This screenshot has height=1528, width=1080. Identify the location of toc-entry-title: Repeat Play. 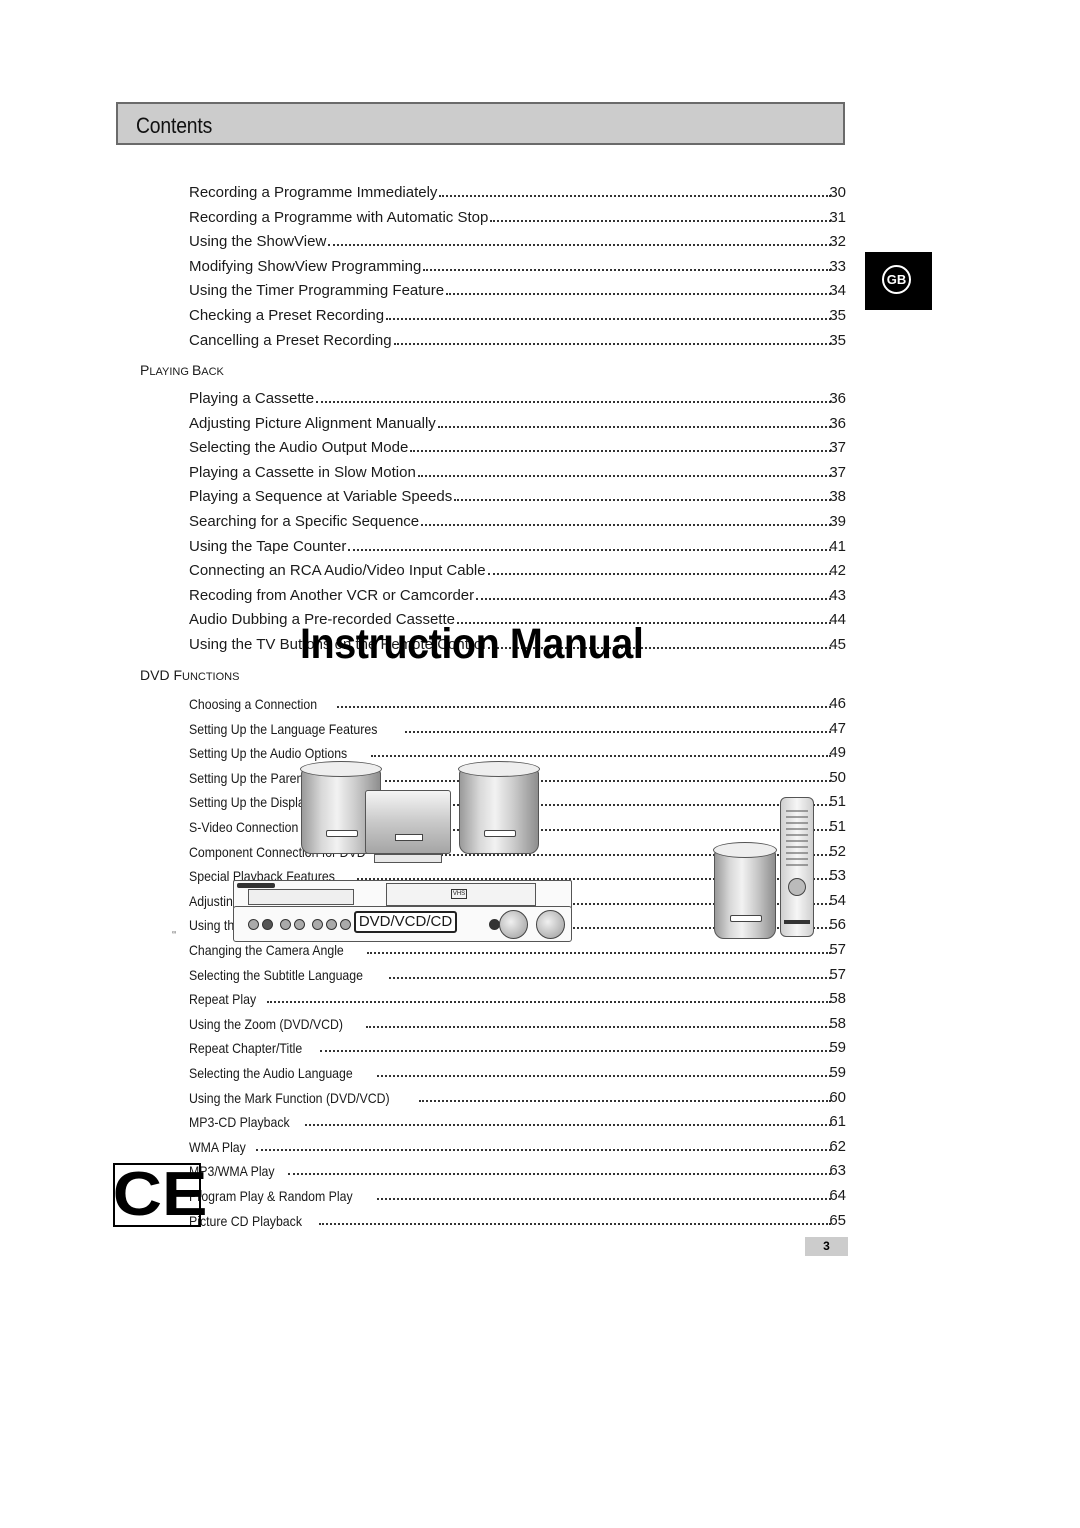
(223, 999).